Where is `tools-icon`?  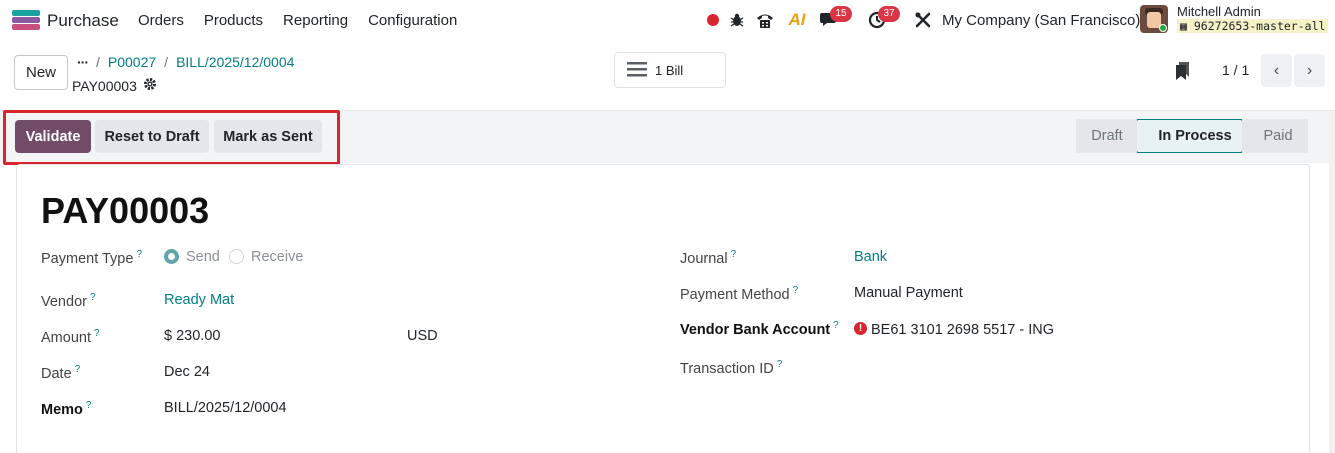
tools-icon is located at coordinates (923, 20).